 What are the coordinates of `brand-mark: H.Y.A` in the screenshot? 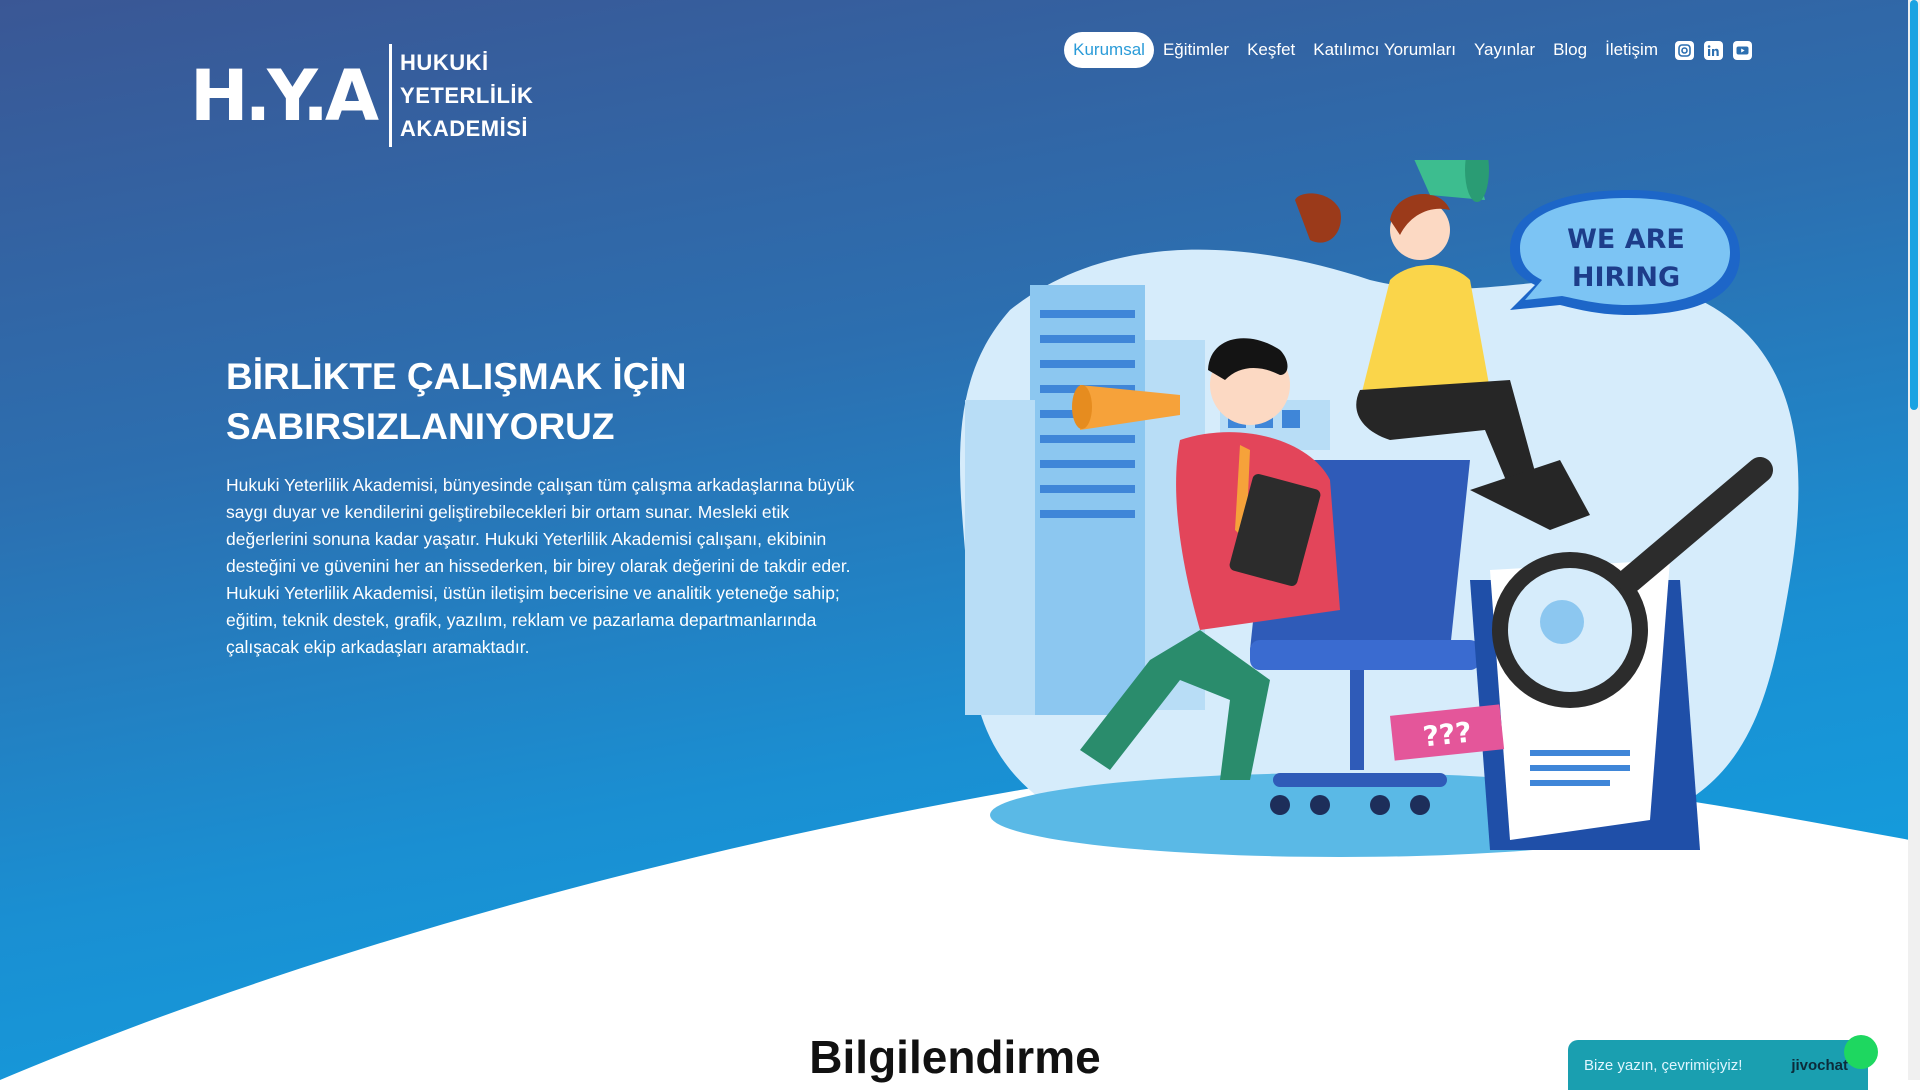 It's located at (284, 95).